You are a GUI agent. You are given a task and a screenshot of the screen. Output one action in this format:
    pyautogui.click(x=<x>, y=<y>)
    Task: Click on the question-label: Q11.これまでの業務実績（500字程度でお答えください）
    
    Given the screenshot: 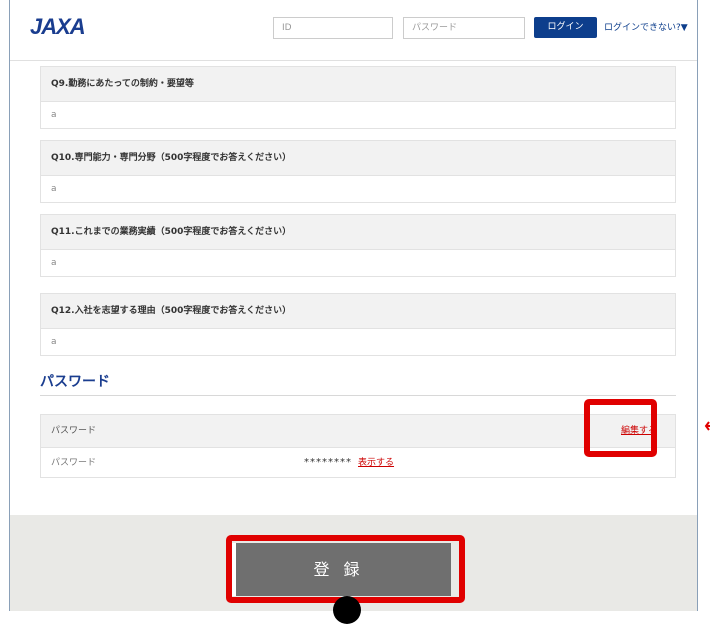 What is the action you would take?
    pyautogui.click(x=358, y=232)
    